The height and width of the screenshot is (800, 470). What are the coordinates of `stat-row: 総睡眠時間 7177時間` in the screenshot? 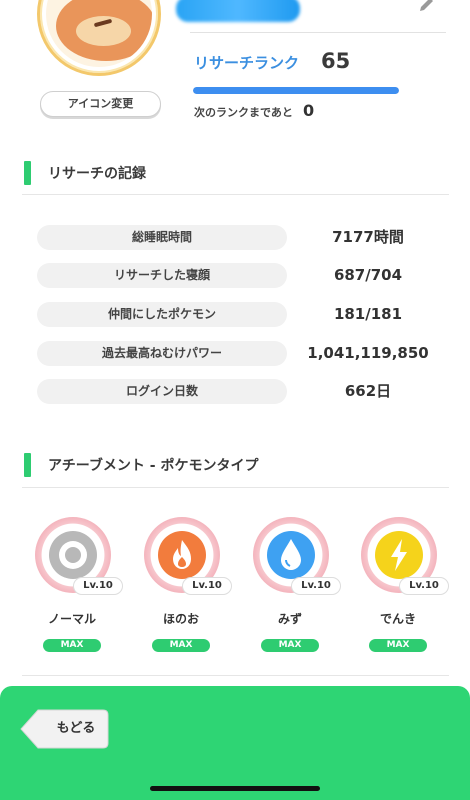 It's located at (243, 237).